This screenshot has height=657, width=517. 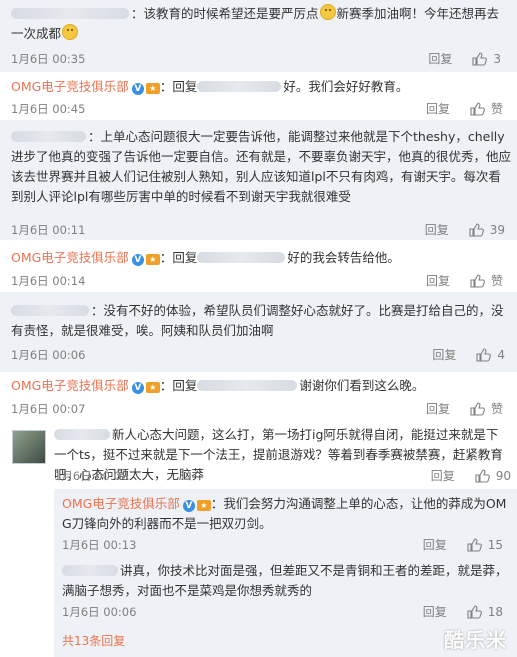 I want to click on timestamp: 1月6日 00:45, so click(x=48, y=109).